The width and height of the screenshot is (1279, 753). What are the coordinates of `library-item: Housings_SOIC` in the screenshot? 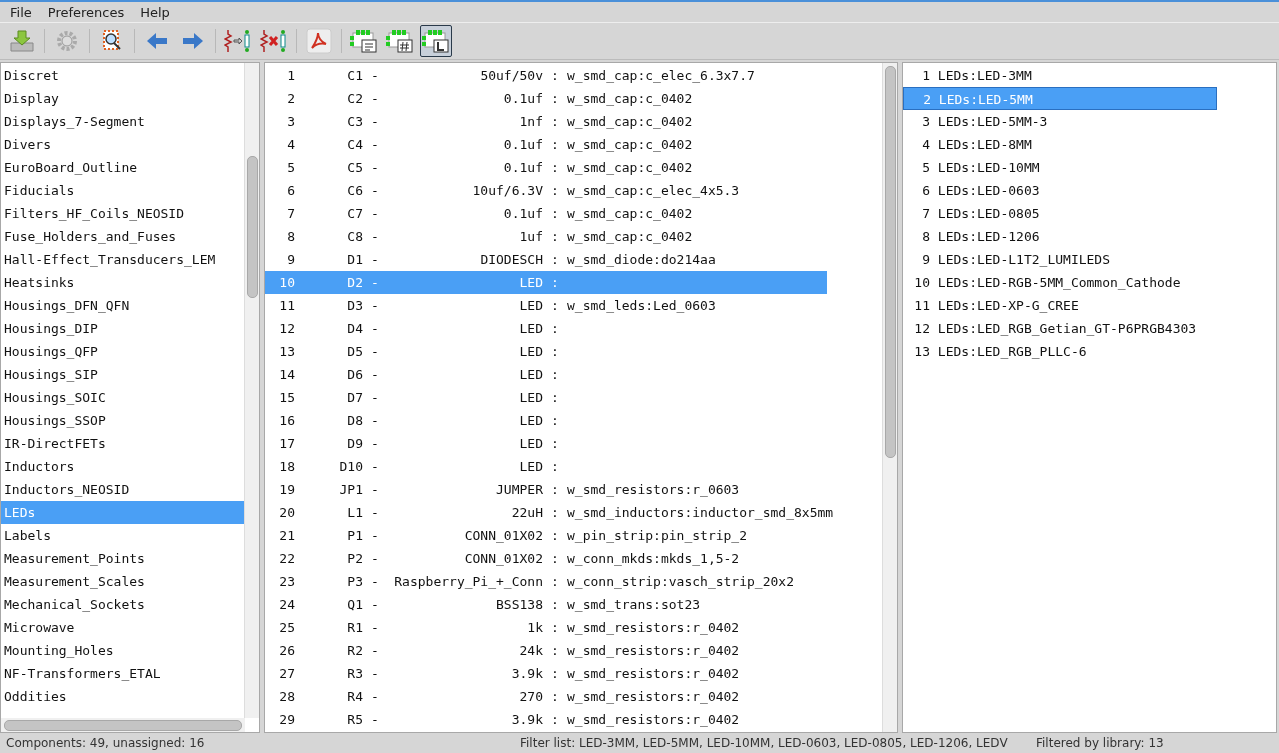 It's located at (122, 397).